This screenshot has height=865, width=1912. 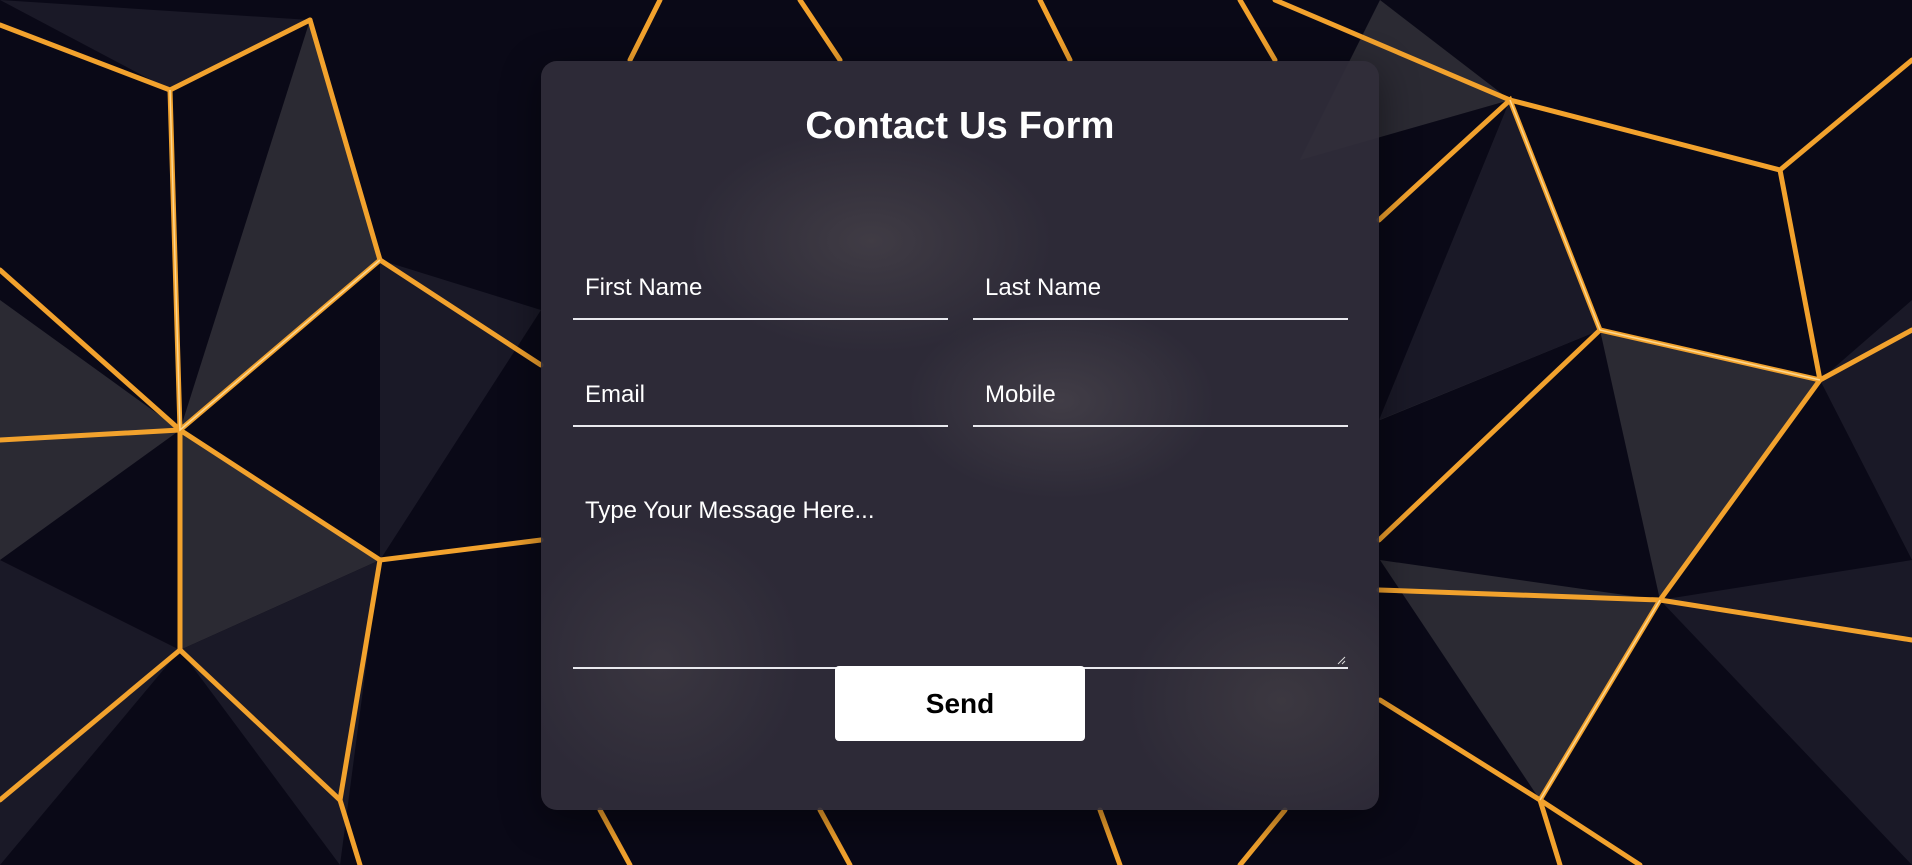 I want to click on last-name-field, so click(x=1160, y=289).